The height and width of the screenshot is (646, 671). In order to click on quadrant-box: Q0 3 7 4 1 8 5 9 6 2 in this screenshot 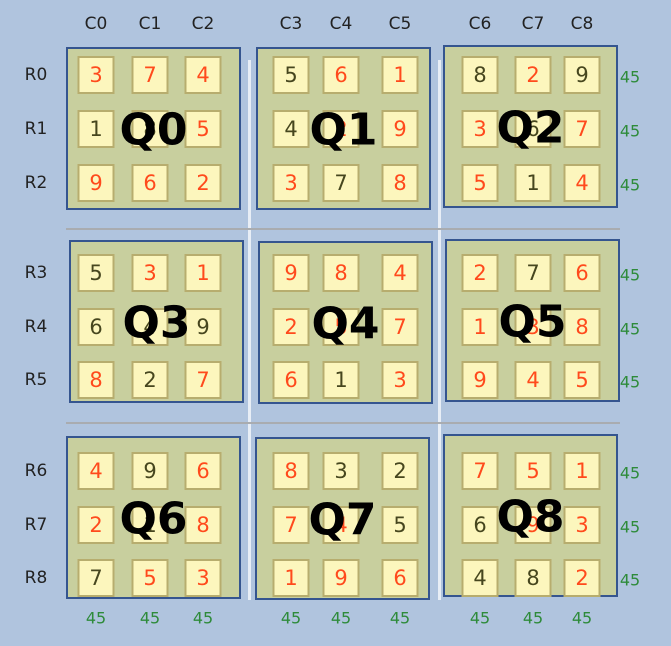, I will do `click(153, 128)`.